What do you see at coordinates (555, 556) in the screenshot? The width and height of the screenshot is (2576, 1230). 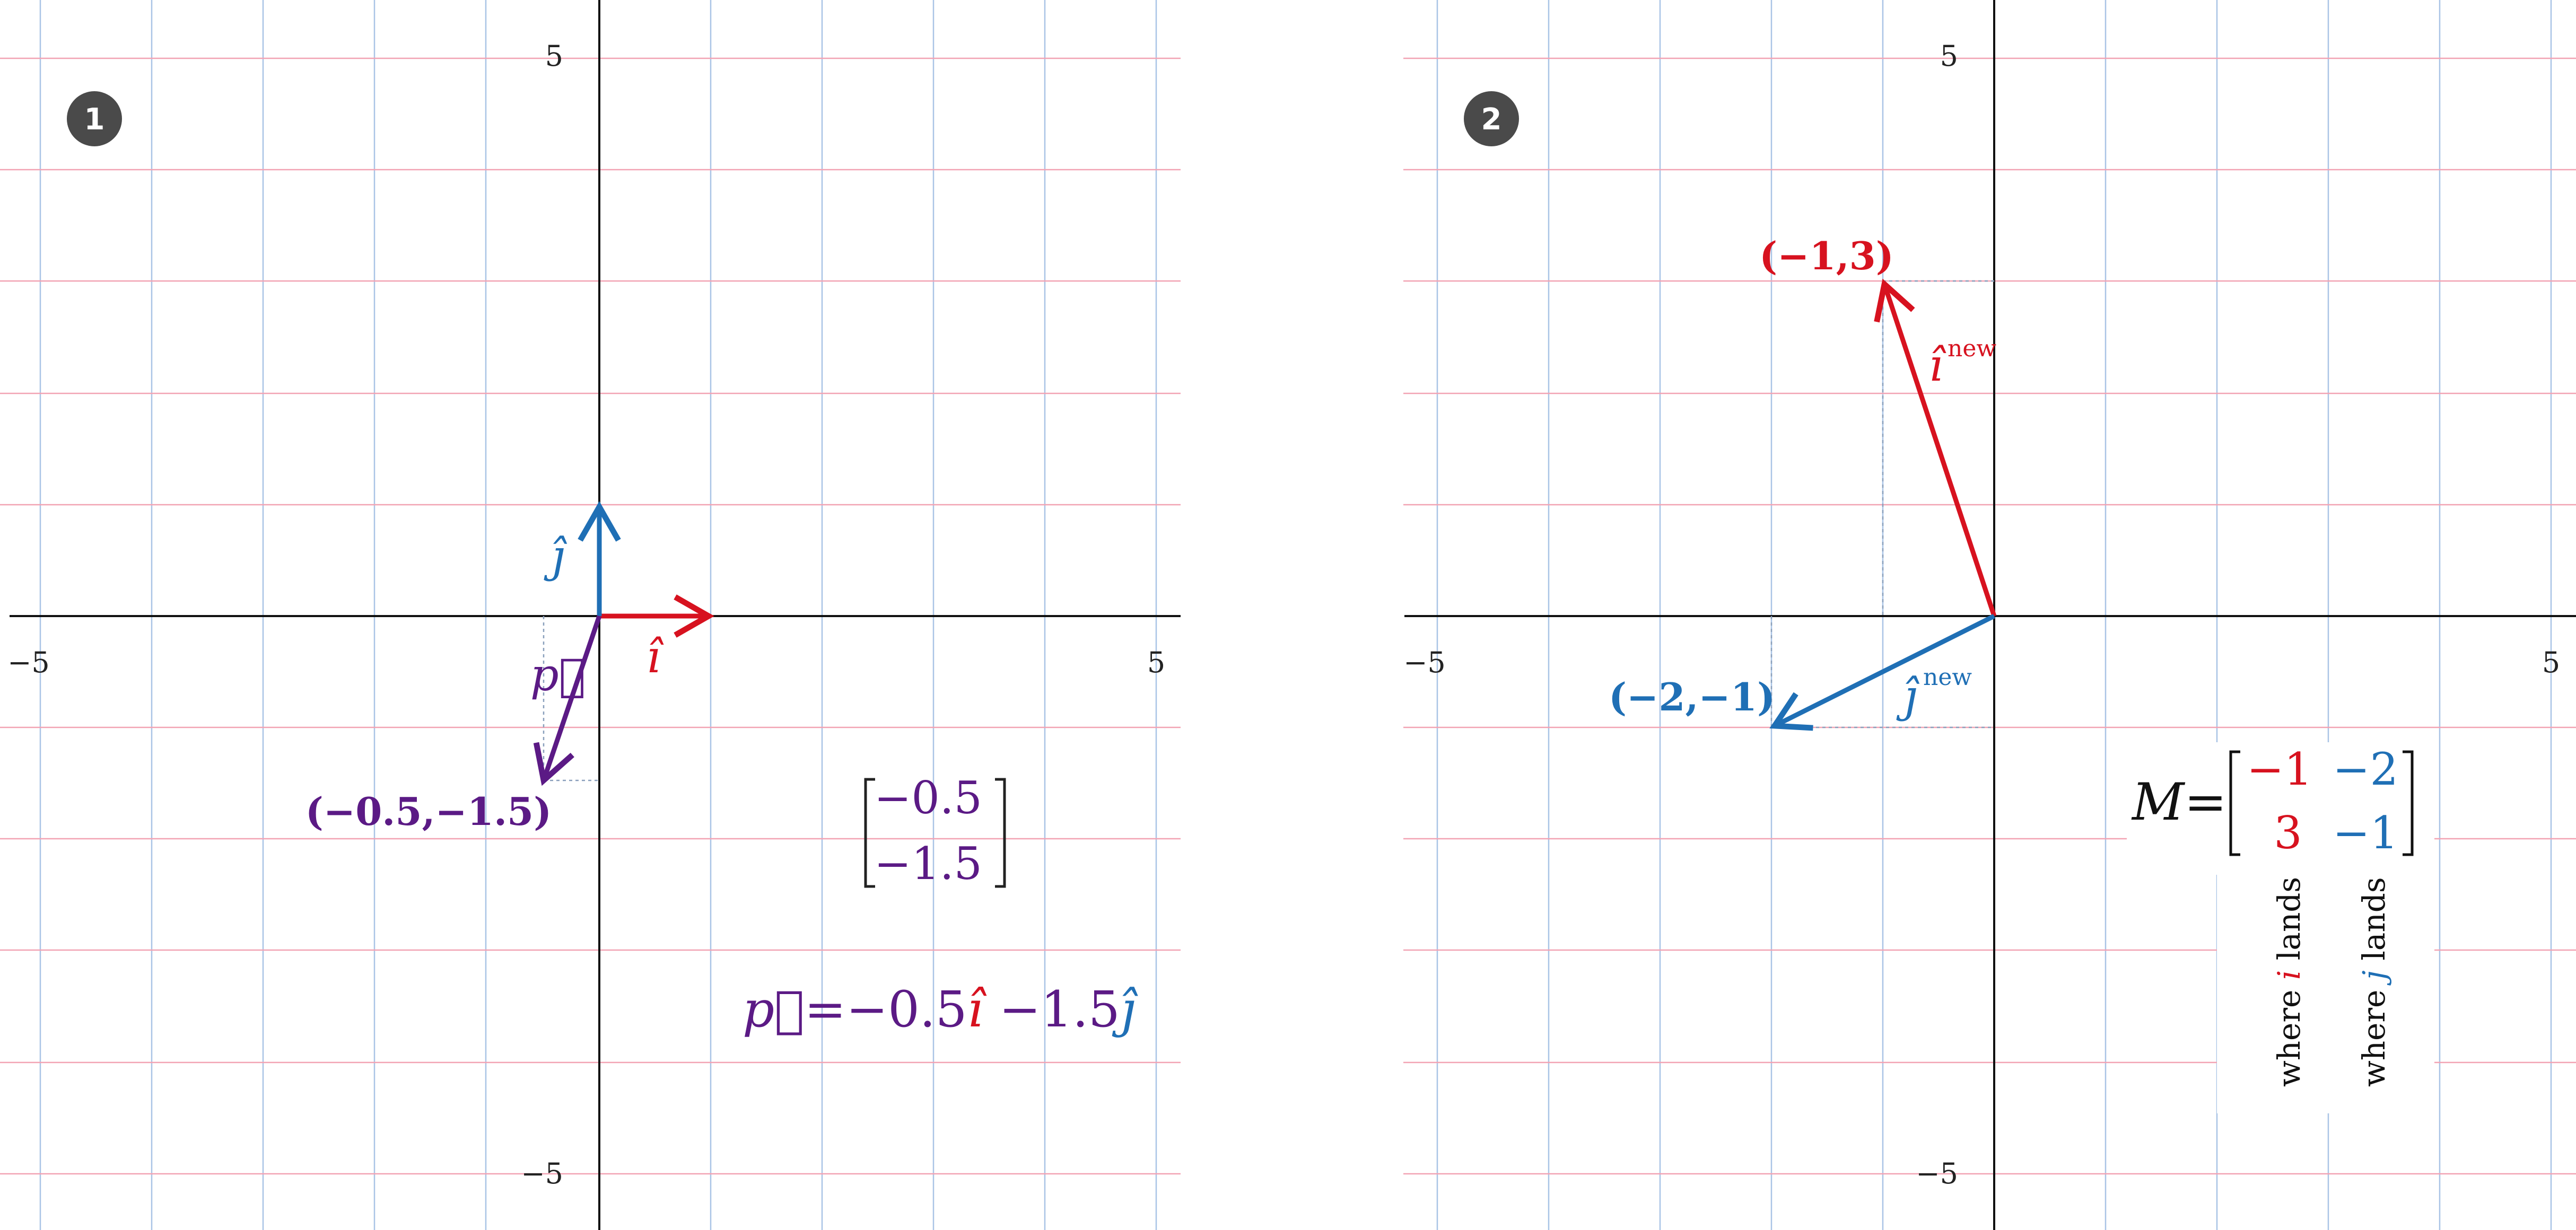 I see `j-hat-label: ĵ` at bounding box center [555, 556].